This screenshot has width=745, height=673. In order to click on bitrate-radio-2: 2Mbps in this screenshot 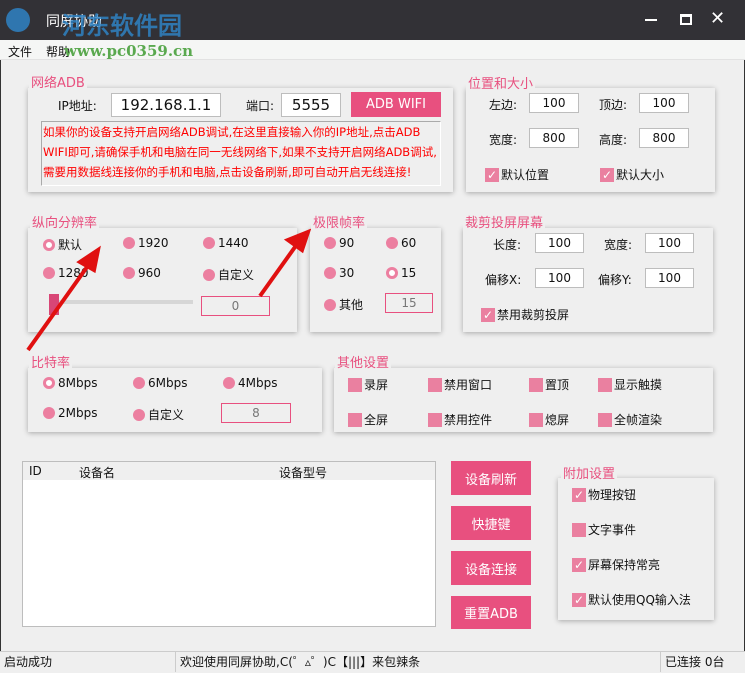, I will do `click(70, 413)`.